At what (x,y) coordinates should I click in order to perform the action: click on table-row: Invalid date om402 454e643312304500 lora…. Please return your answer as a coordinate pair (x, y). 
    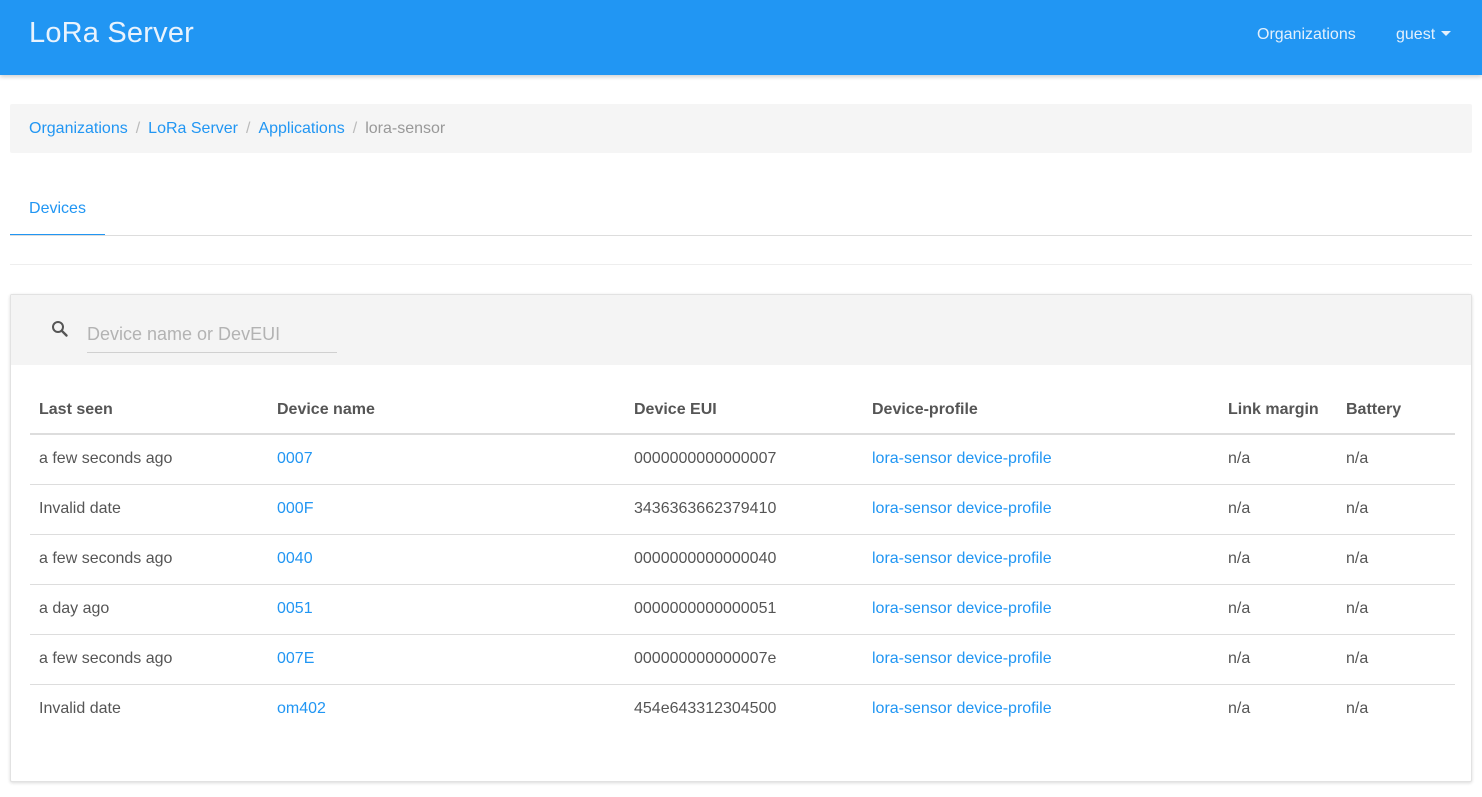
    Looking at the image, I should click on (742, 709).